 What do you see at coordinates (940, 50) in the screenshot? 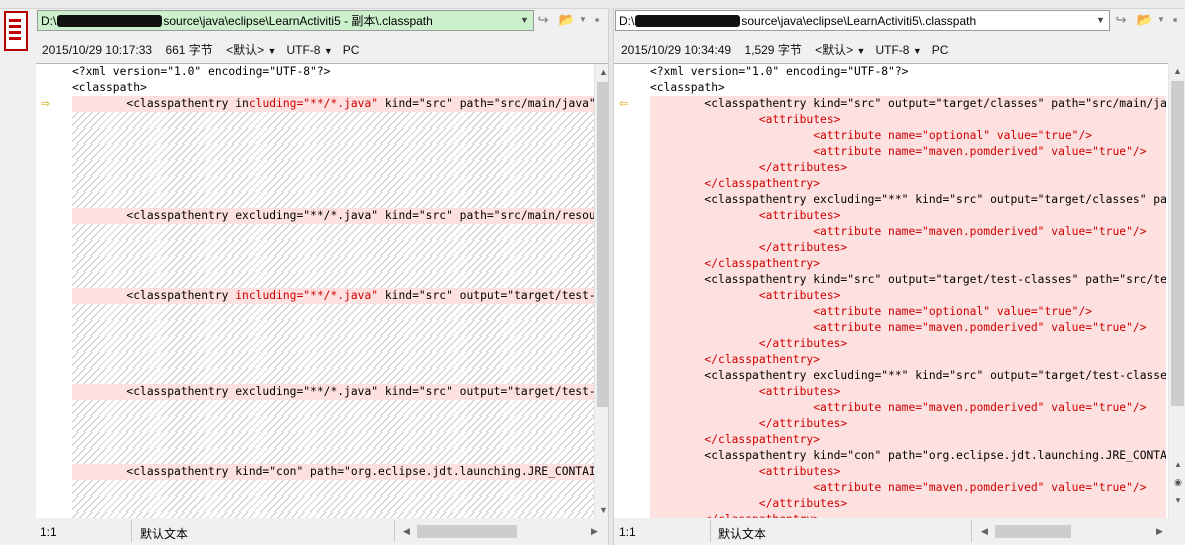
I see `right-line-ending: PC` at bounding box center [940, 50].